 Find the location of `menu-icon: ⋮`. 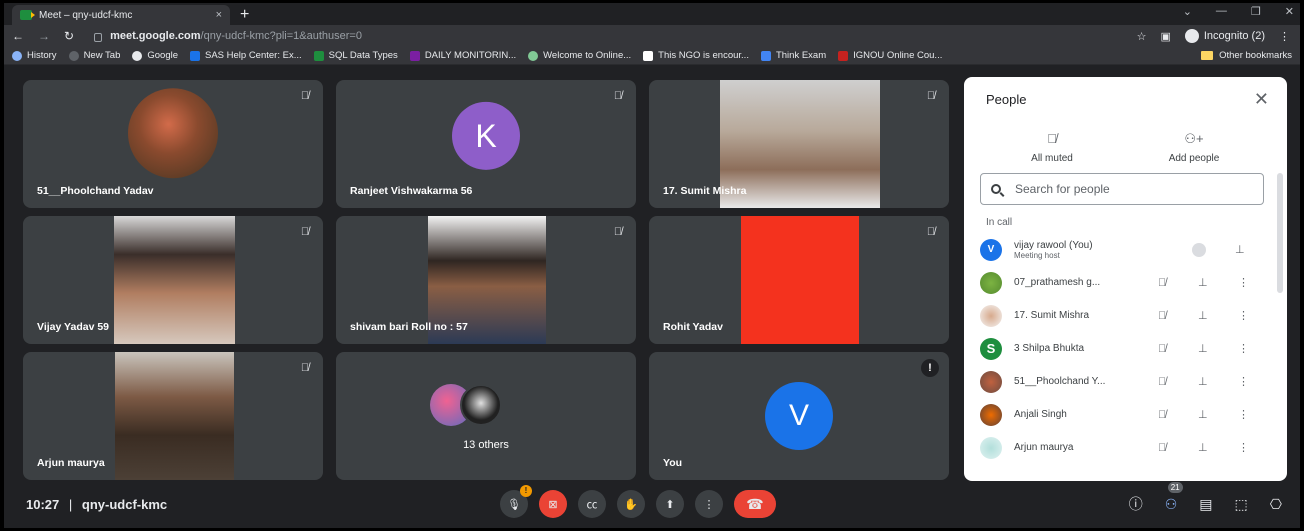

menu-icon: ⋮ is located at coordinates (1284, 36).